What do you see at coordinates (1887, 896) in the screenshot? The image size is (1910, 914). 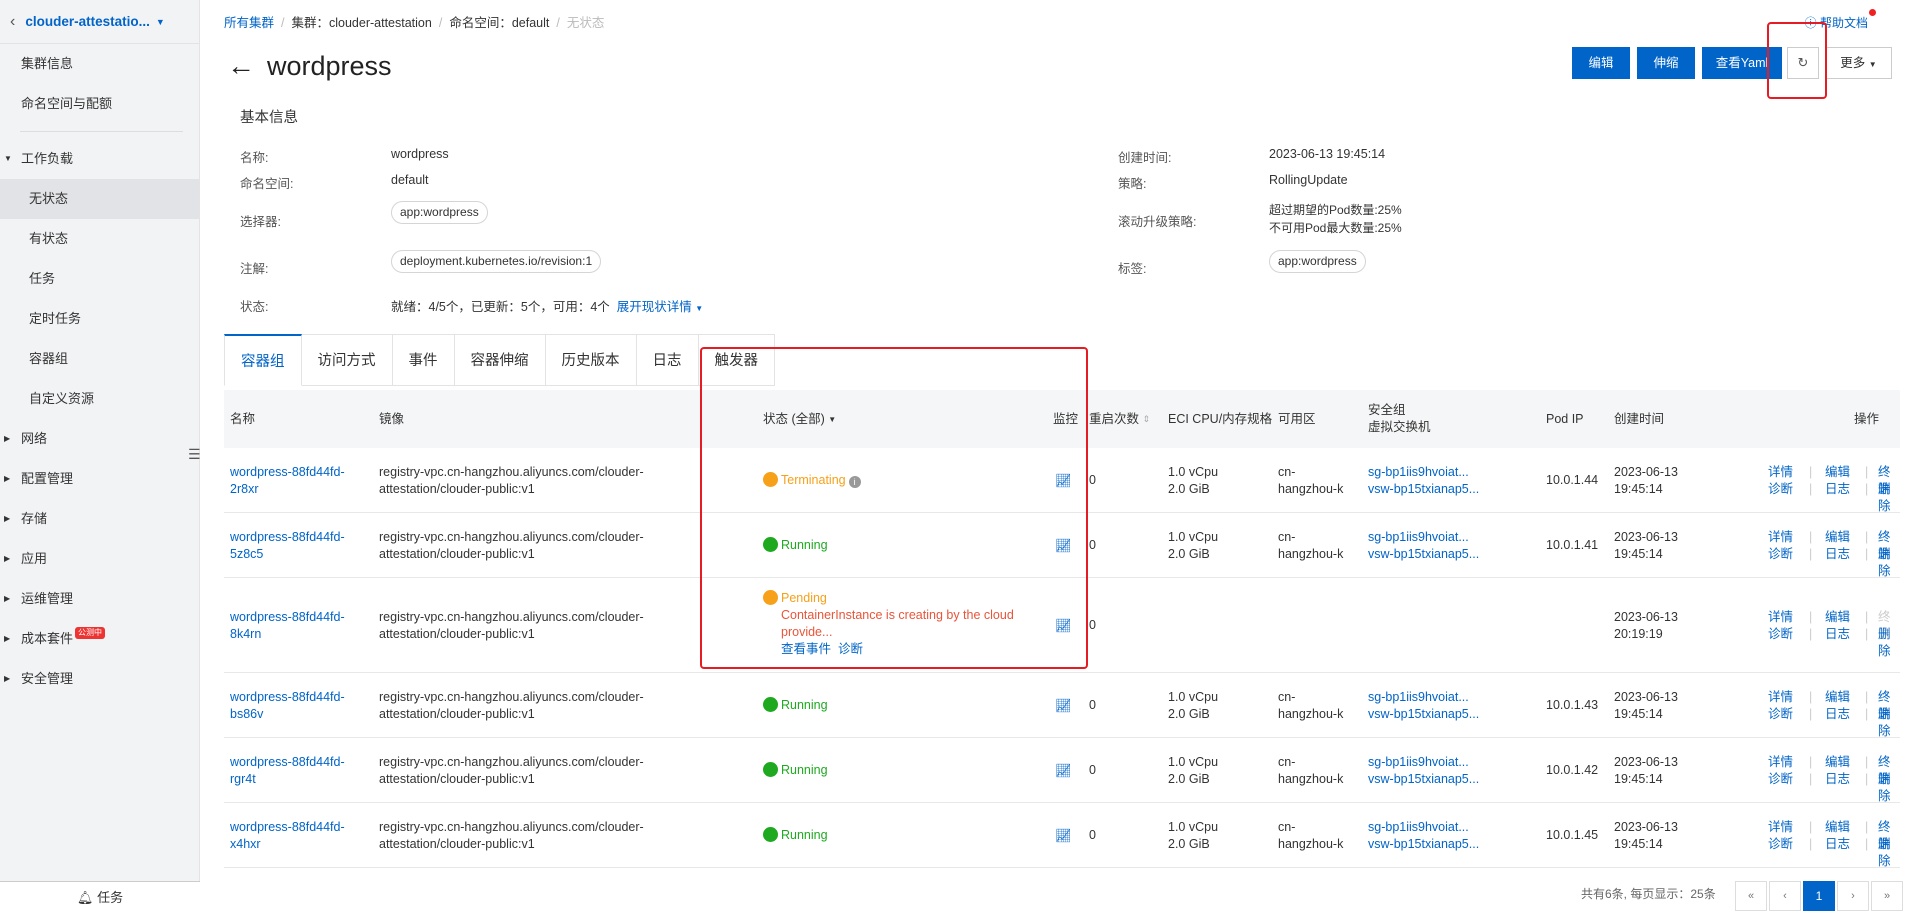 I see `page-last-button: »` at bounding box center [1887, 896].